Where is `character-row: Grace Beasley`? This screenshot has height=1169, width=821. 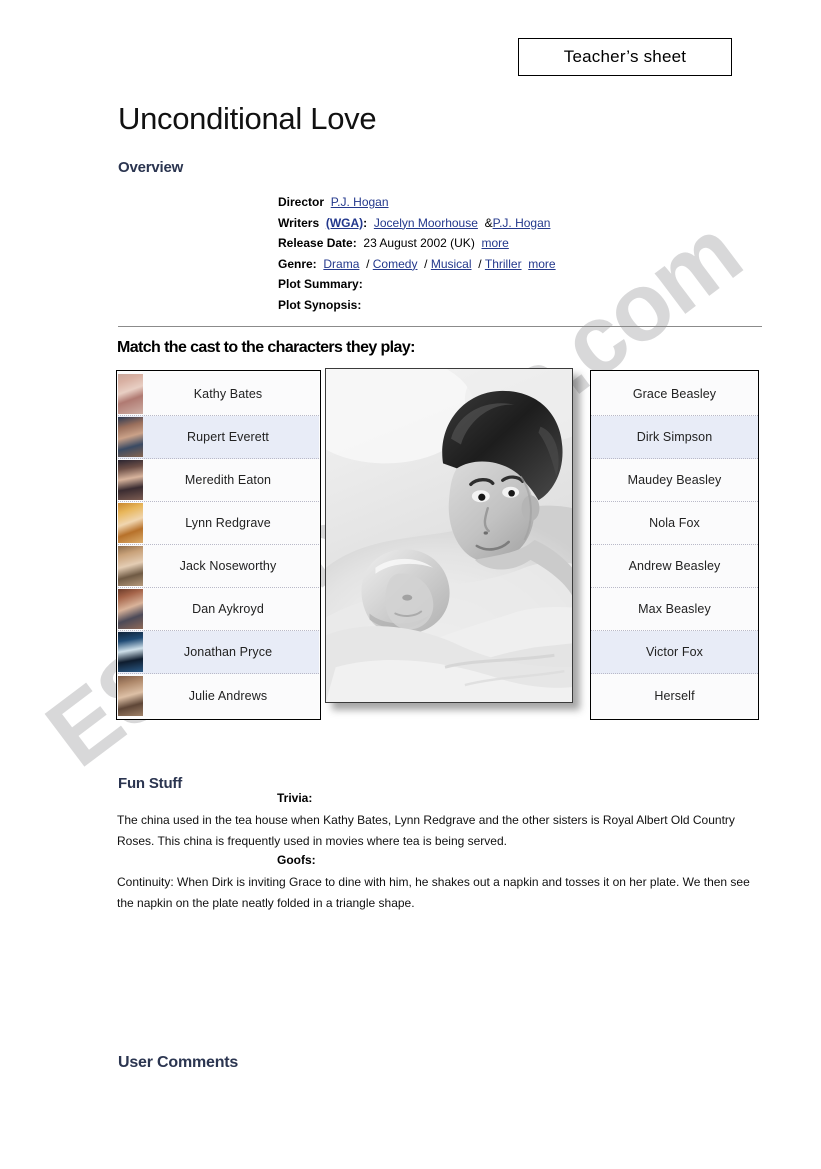
character-row: Grace Beasley is located at coordinates (674, 394).